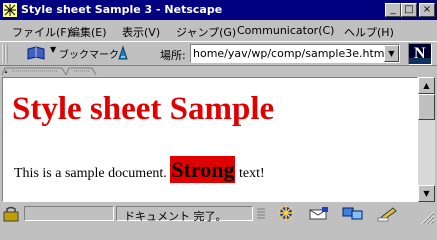 Image resolution: width=437 pixels, height=240 pixels. Describe the element at coordinates (391, 53) in the screenshot. I see `location-dropdown-button: ▼` at that location.